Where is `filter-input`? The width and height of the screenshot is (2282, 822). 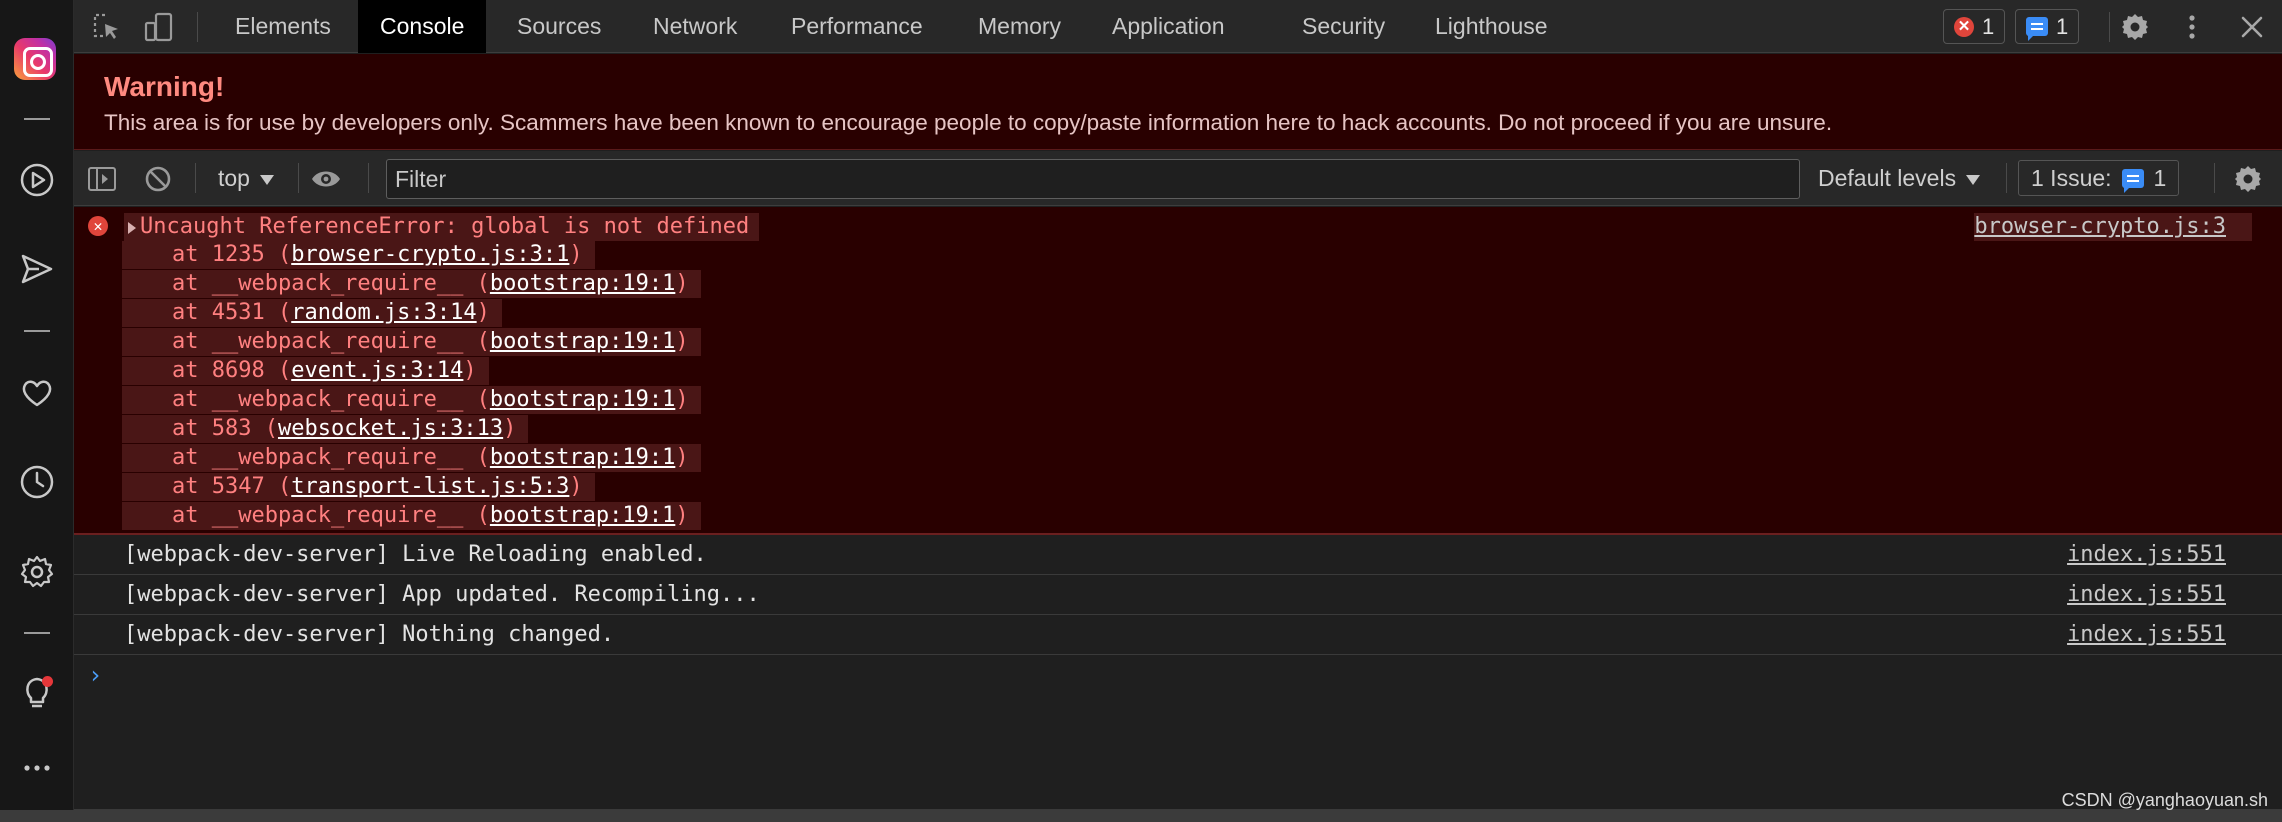
filter-input is located at coordinates (1093, 179).